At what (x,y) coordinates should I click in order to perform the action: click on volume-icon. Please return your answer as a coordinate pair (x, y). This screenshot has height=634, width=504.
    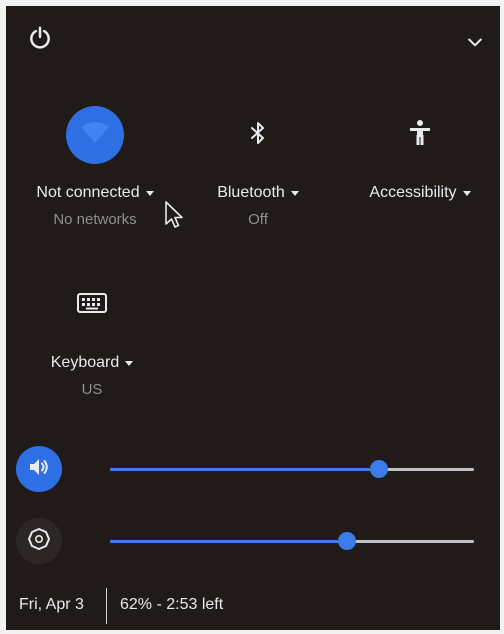
    Looking at the image, I should click on (39, 469).